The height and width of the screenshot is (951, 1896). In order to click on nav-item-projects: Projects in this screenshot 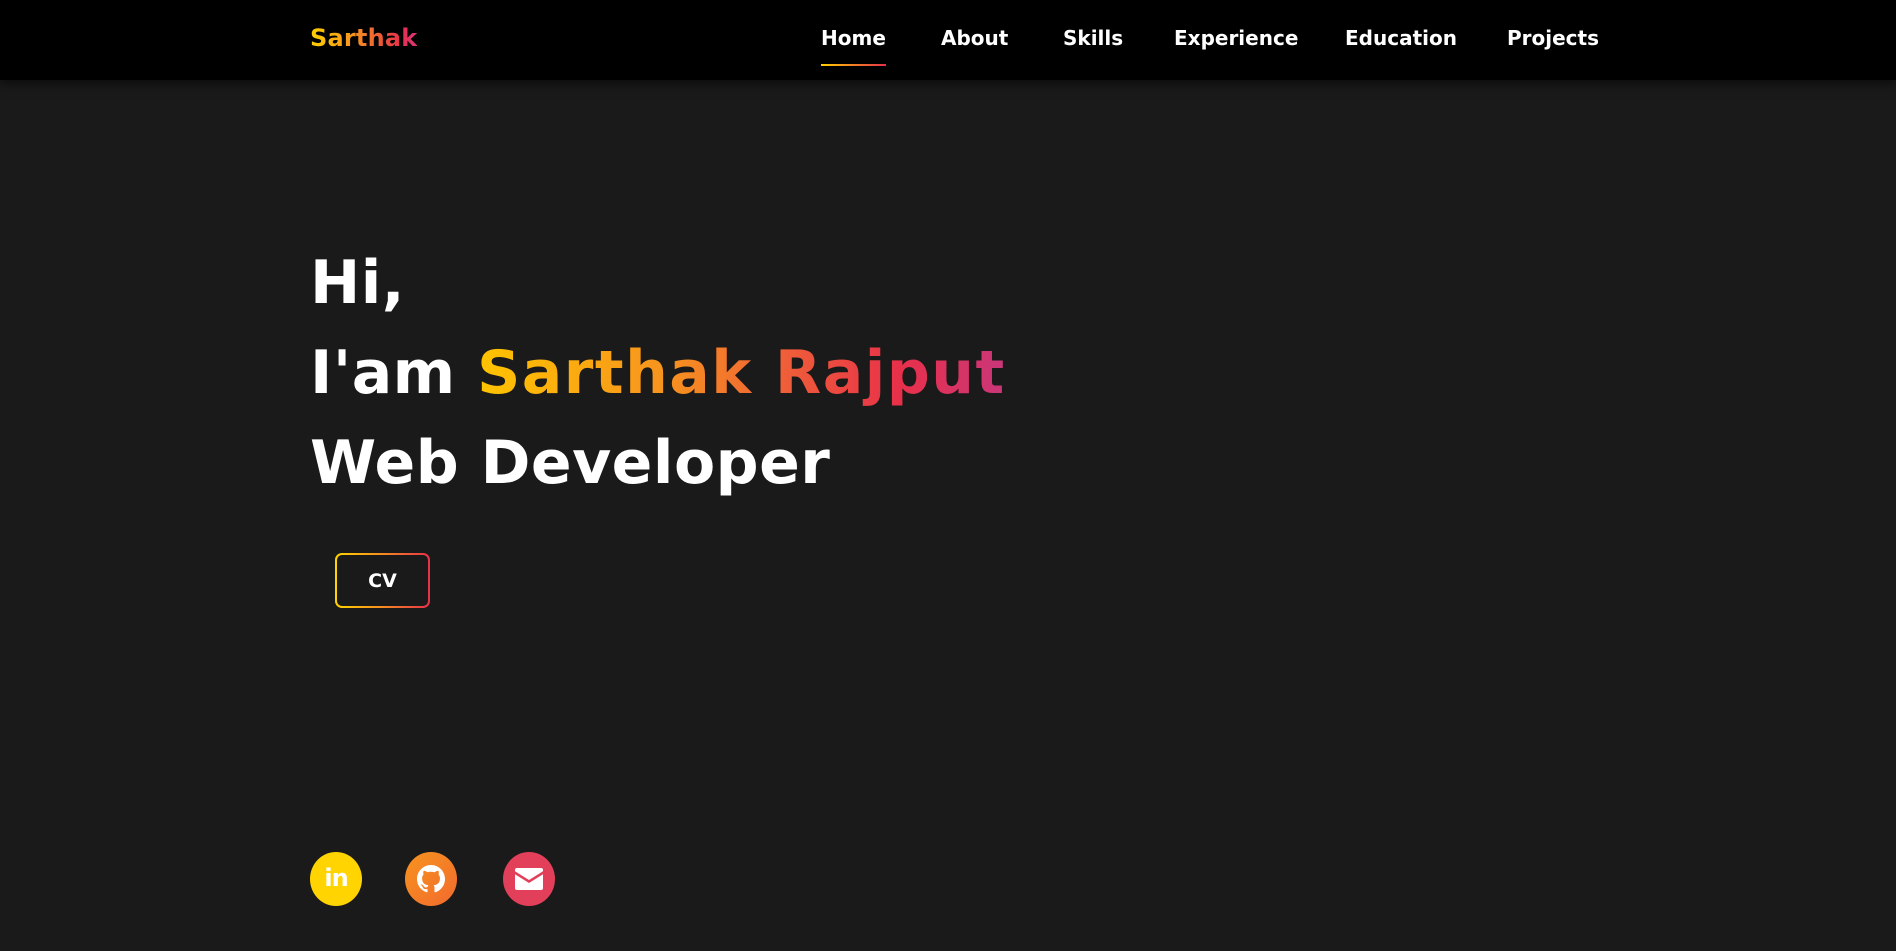, I will do `click(1553, 38)`.